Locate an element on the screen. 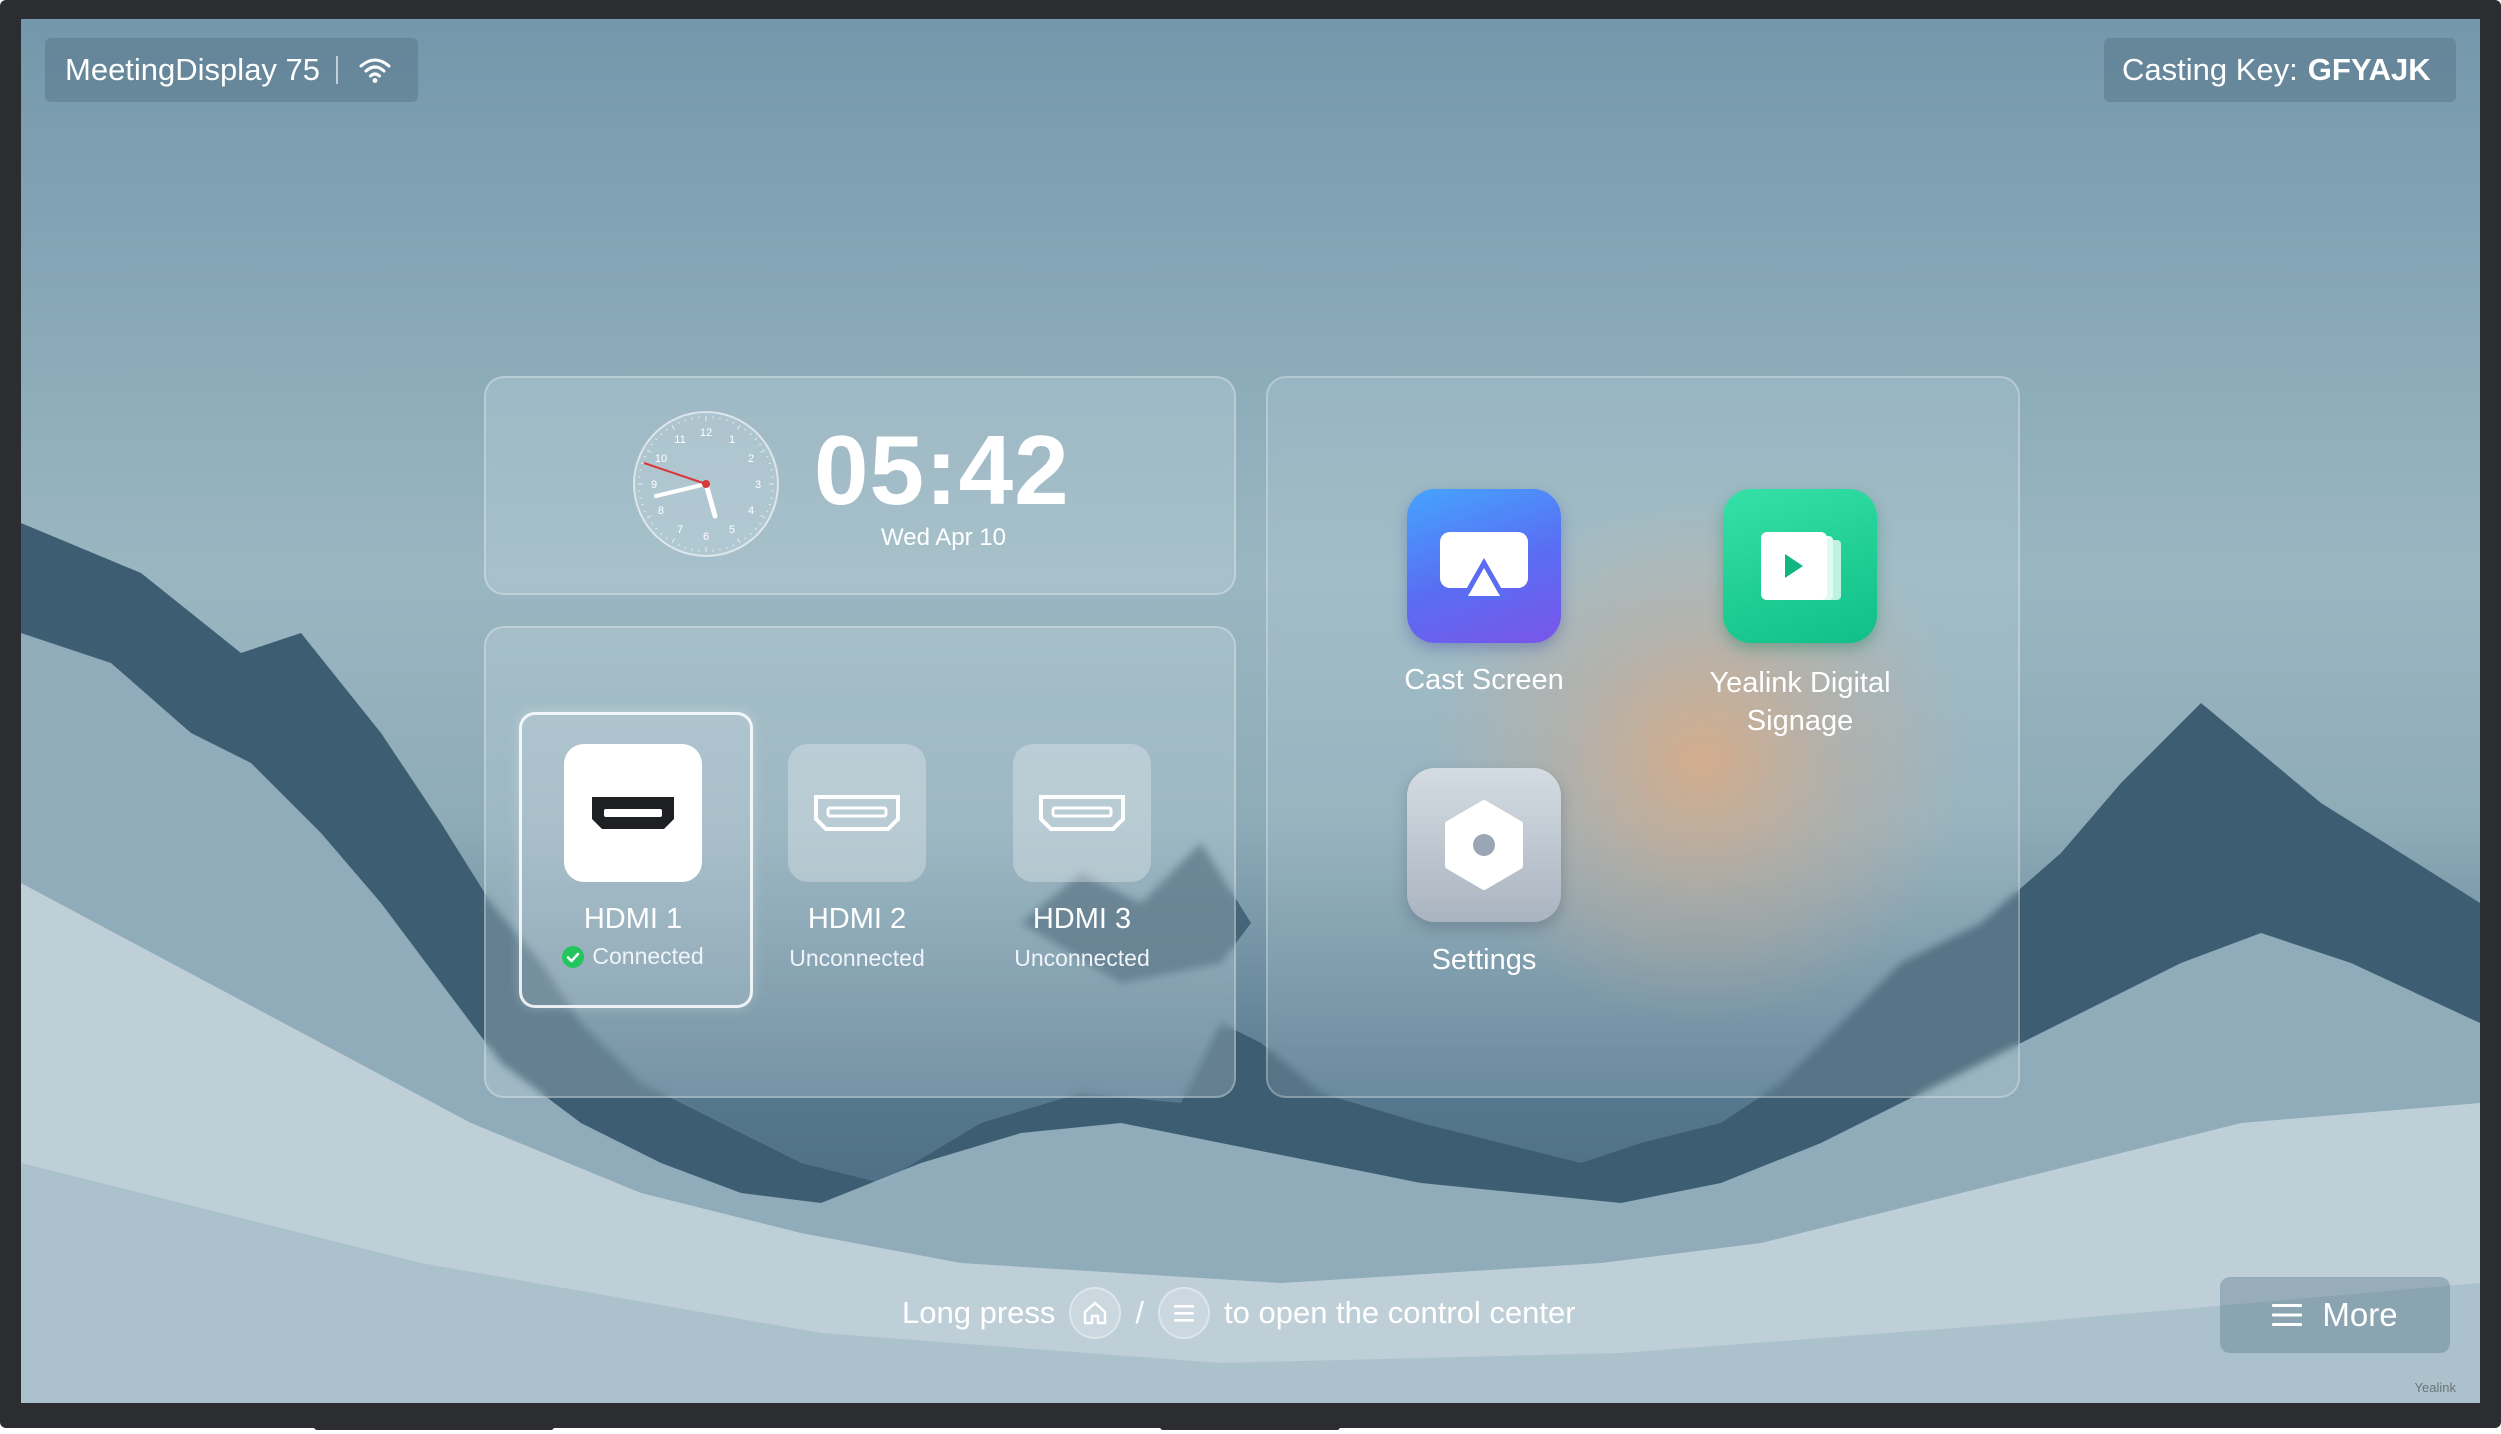  digital-signage-label: Yealink Digital Signage is located at coordinates (1800, 702).